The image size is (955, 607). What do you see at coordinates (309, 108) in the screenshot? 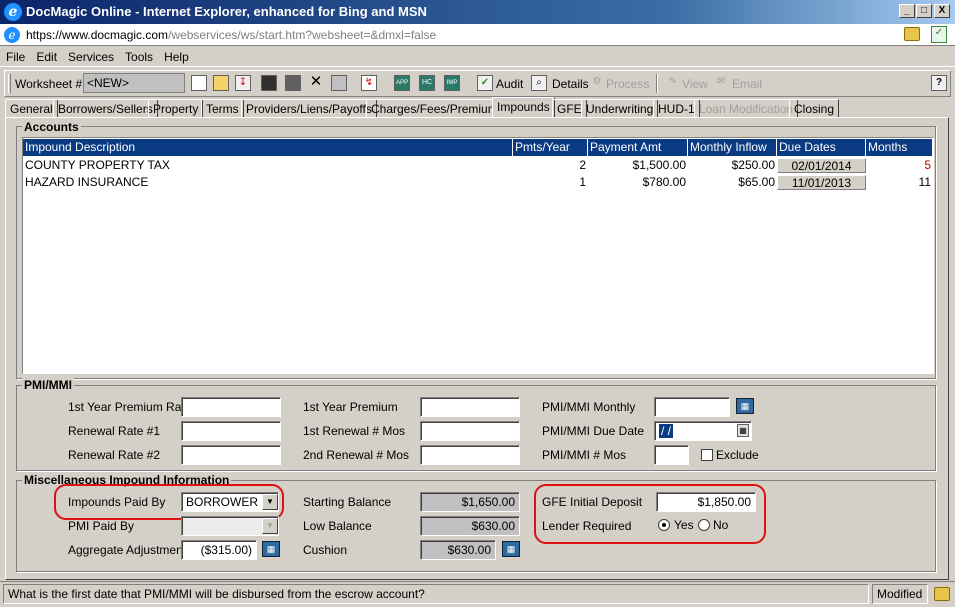
I see `tab-providers-liens-payoffs: Providers/Liens/Payoffs` at bounding box center [309, 108].